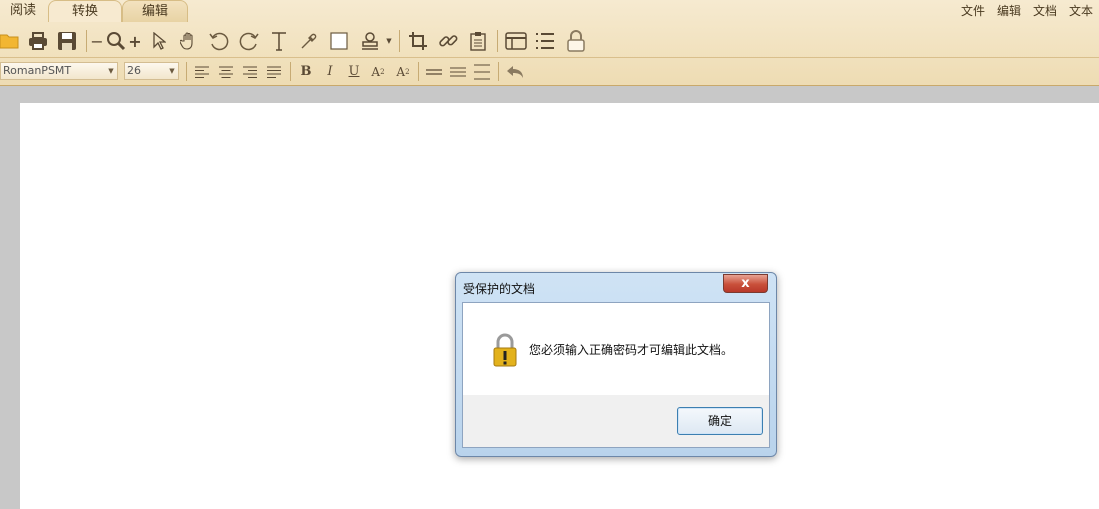 This screenshot has height=509, width=1099. Describe the element at coordinates (576, 41) in the screenshot. I see `lock-icon` at that location.